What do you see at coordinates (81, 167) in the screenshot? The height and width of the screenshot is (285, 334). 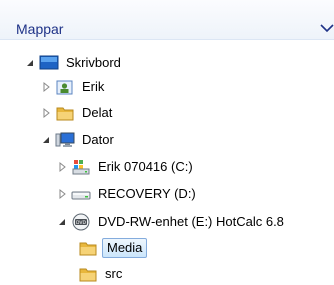 I see `windows-drive-icon` at bounding box center [81, 167].